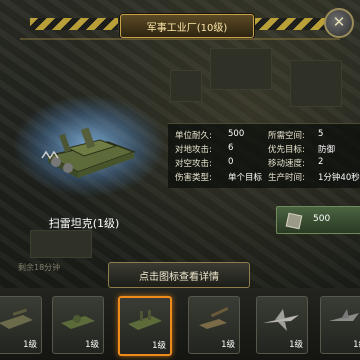  I want to click on stat-label: 生产时间:, so click(286, 178).